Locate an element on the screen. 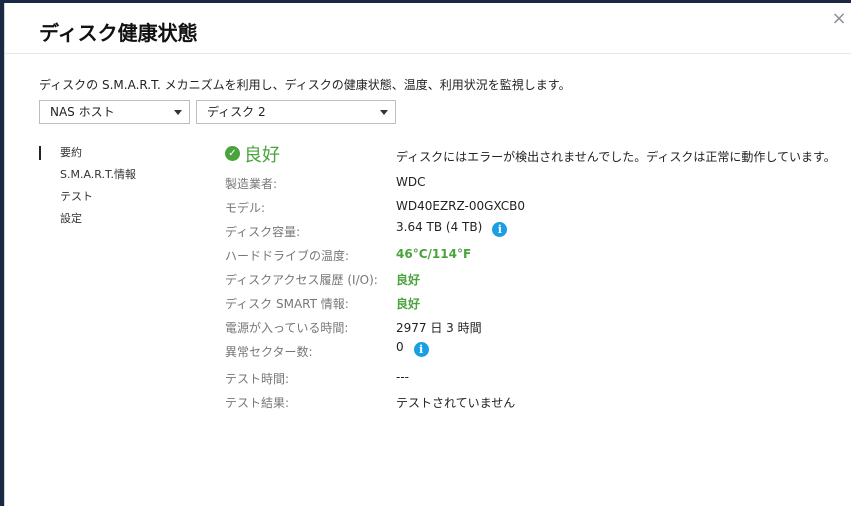  test-result-label: テスト結果: is located at coordinates (257, 403).